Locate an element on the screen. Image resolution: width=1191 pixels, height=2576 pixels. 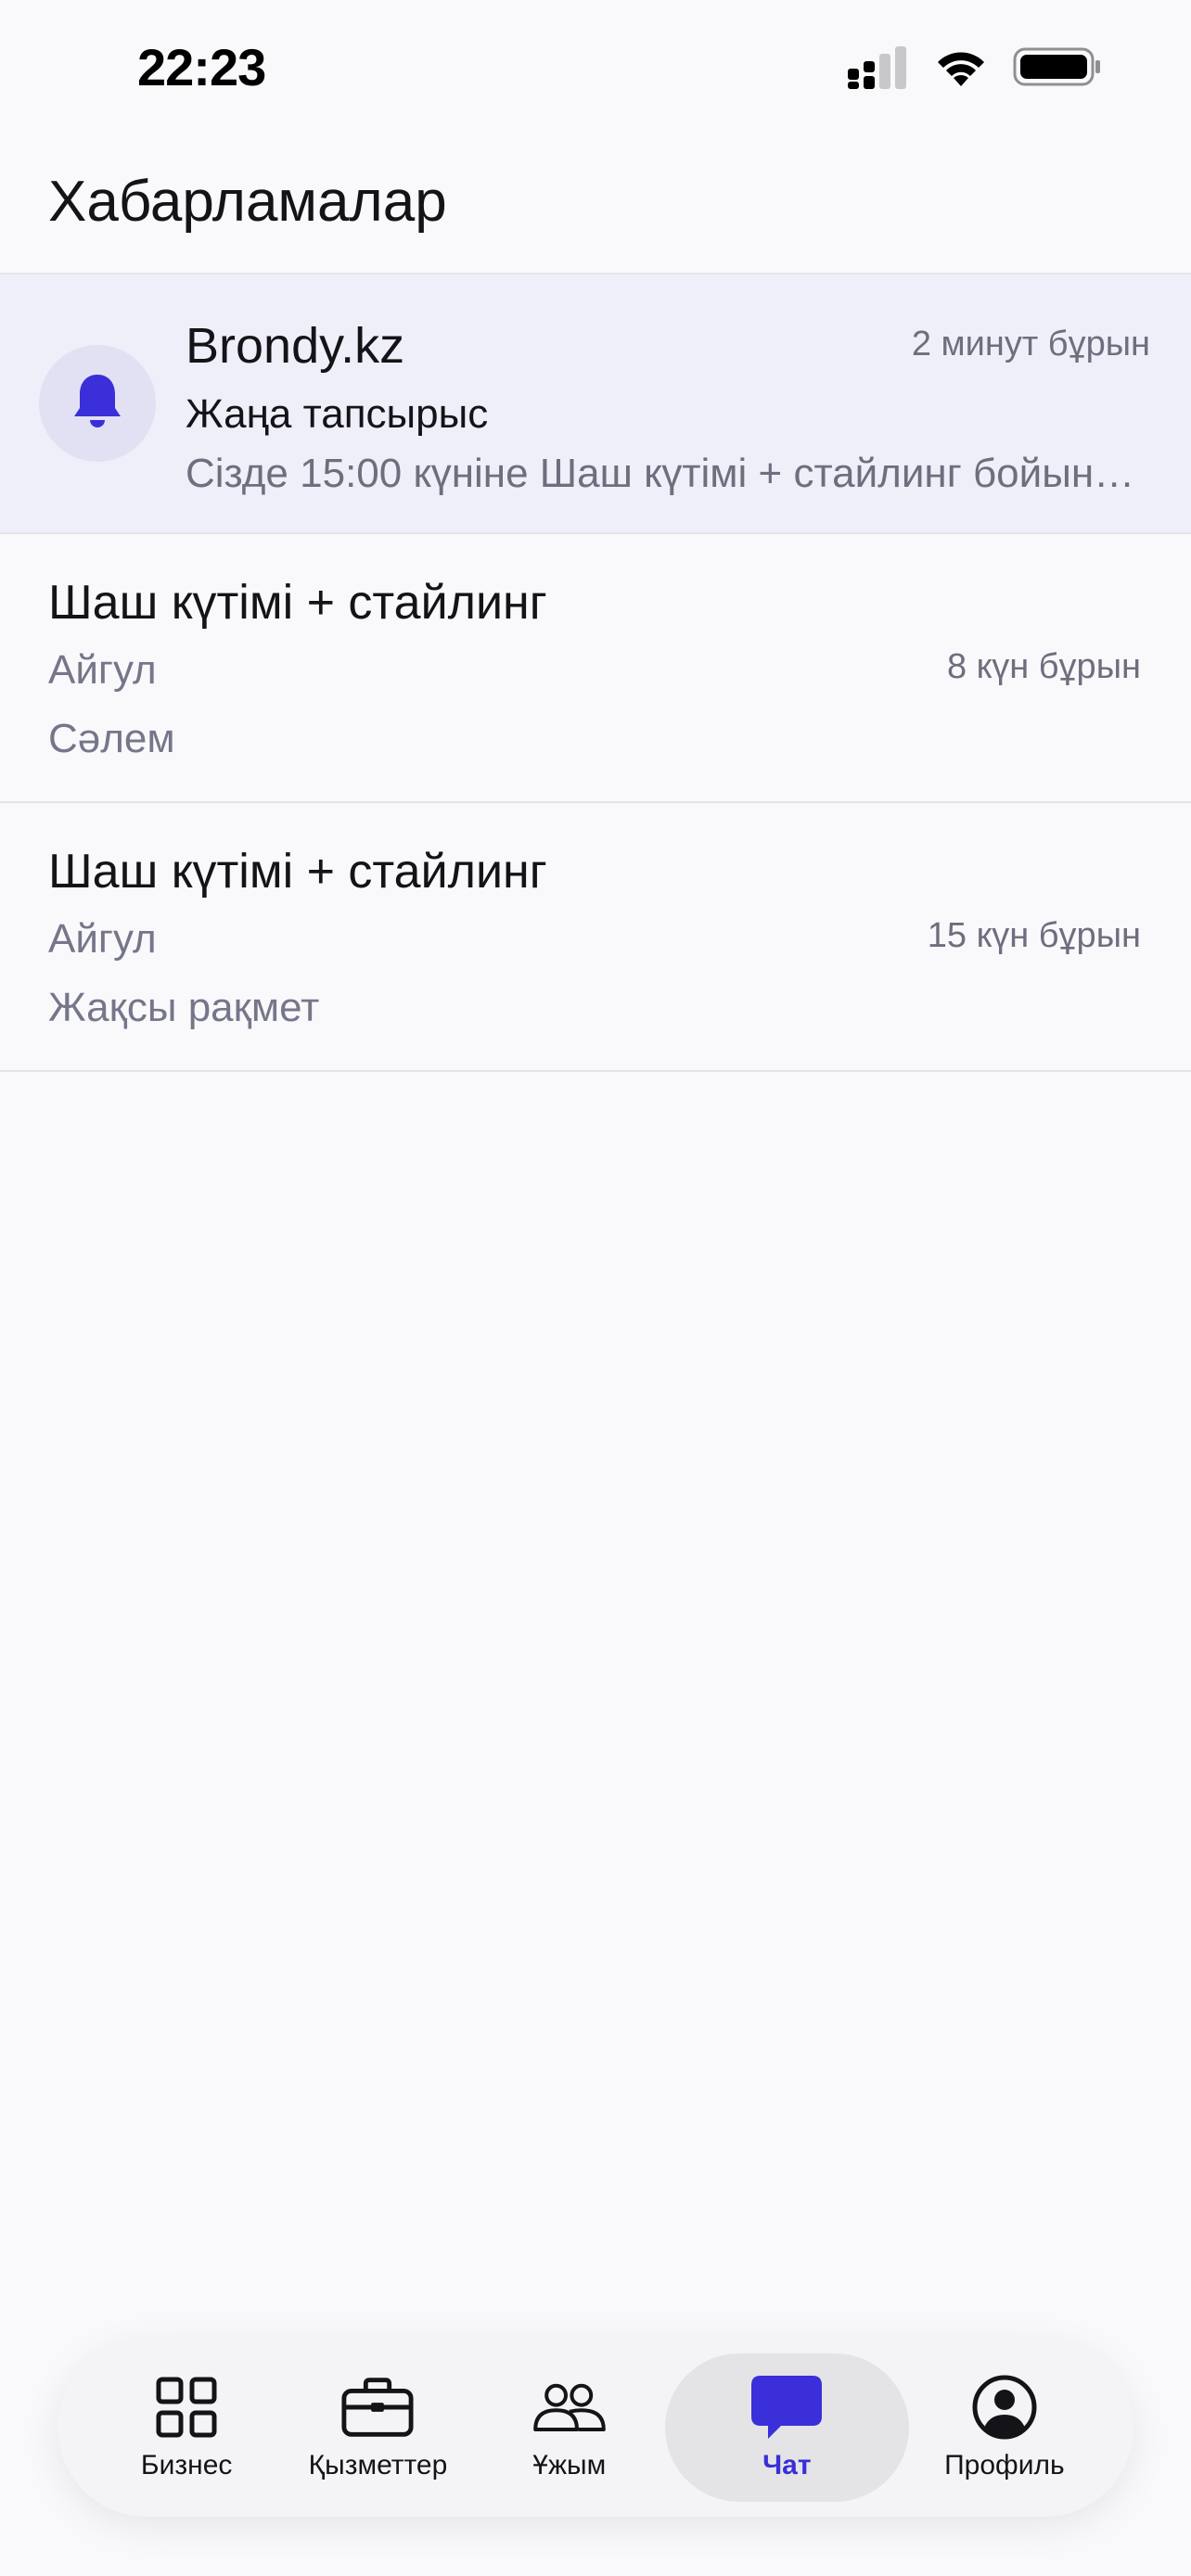
tab-services: Қызметтер is located at coordinates (377, 2427).